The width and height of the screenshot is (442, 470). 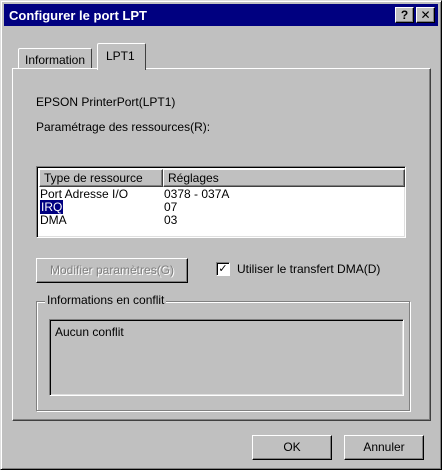 What do you see at coordinates (223, 269) in the screenshot?
I see `dma-checkbox: ✓` at bounding box center [223, 269].